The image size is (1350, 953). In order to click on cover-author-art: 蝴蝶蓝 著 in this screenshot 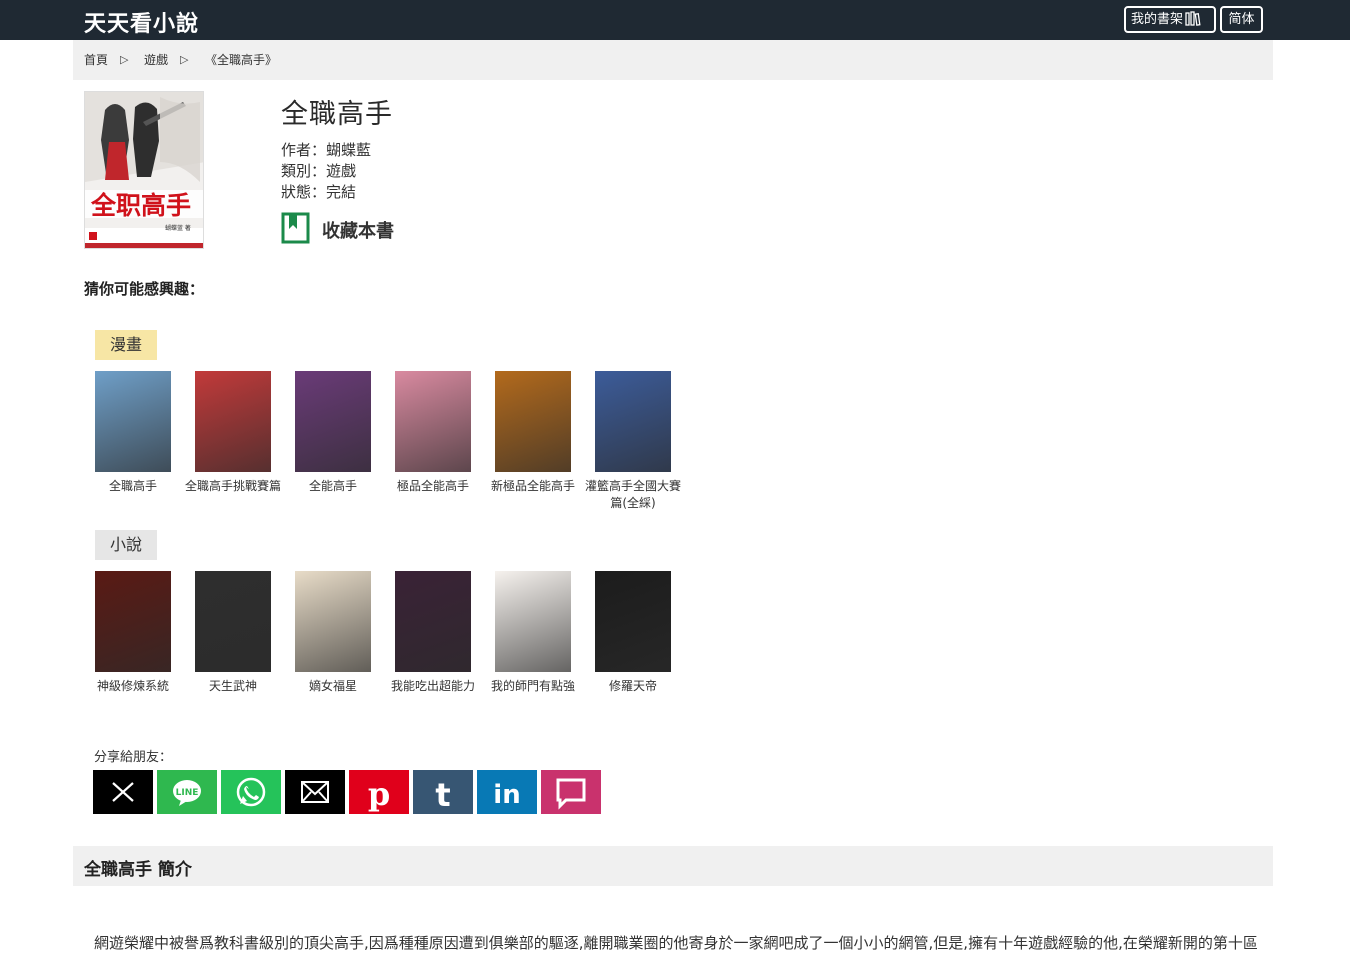, I will do `click(178, 228)`.